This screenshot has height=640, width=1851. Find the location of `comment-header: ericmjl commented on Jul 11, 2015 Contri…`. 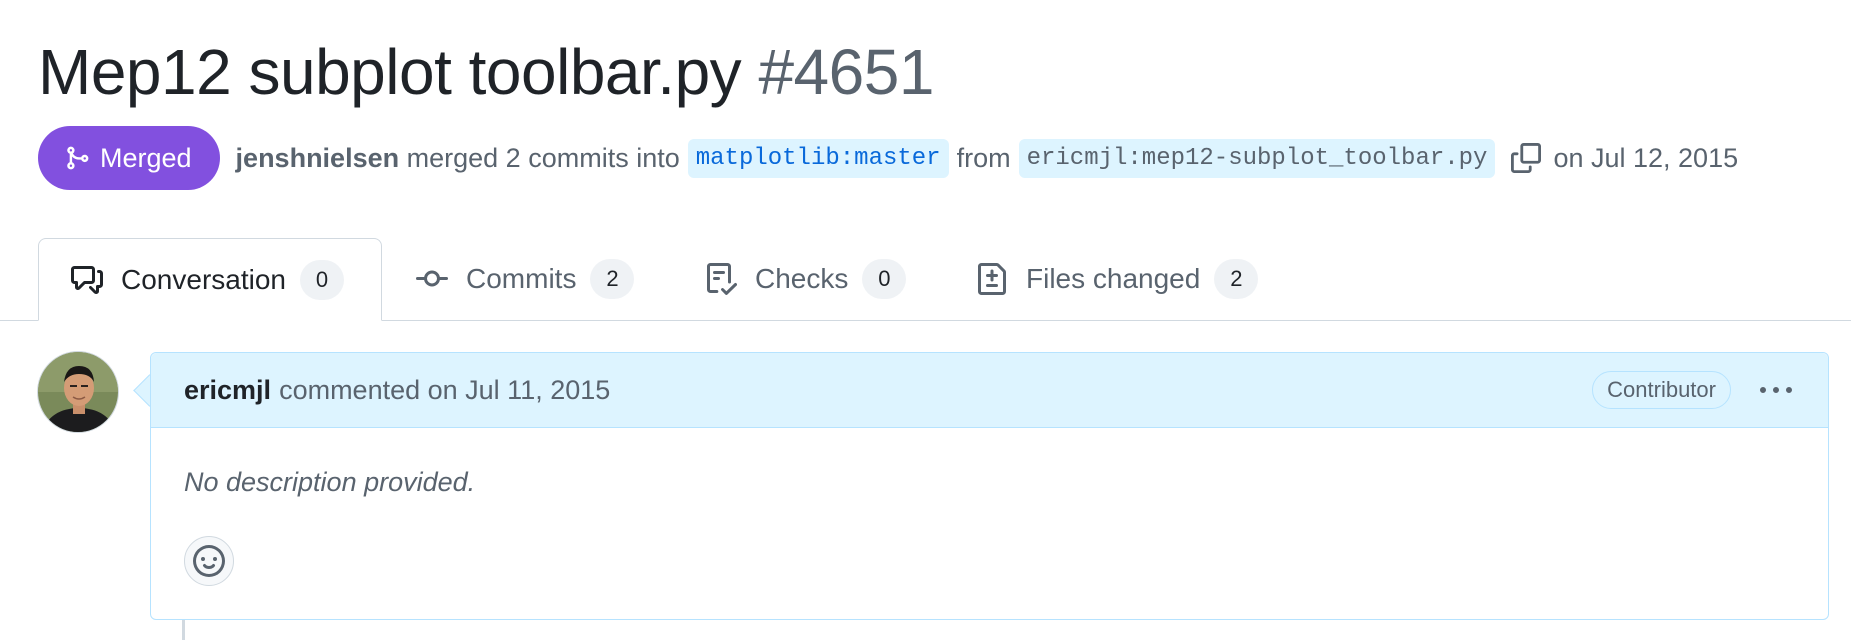

comment-header: ericmjl commented on Jul 11, 2015 Contri… is located at coordinates (989, 390).